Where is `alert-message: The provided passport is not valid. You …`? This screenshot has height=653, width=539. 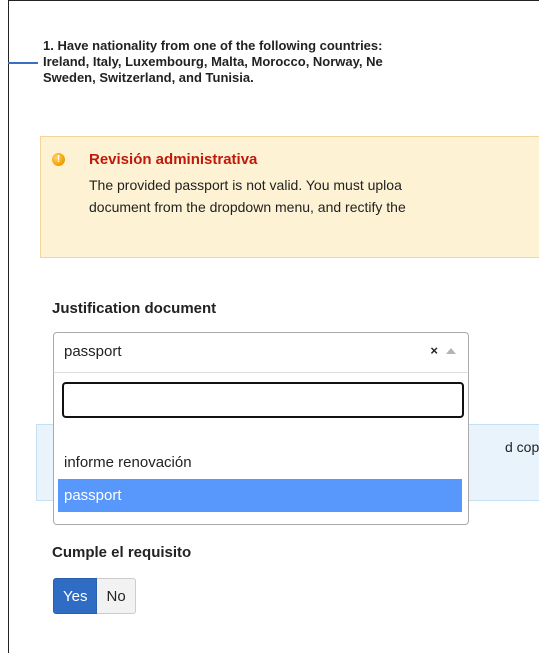 alert-message: The provided passport is not valid. You … is located at coordinates (314, 196).